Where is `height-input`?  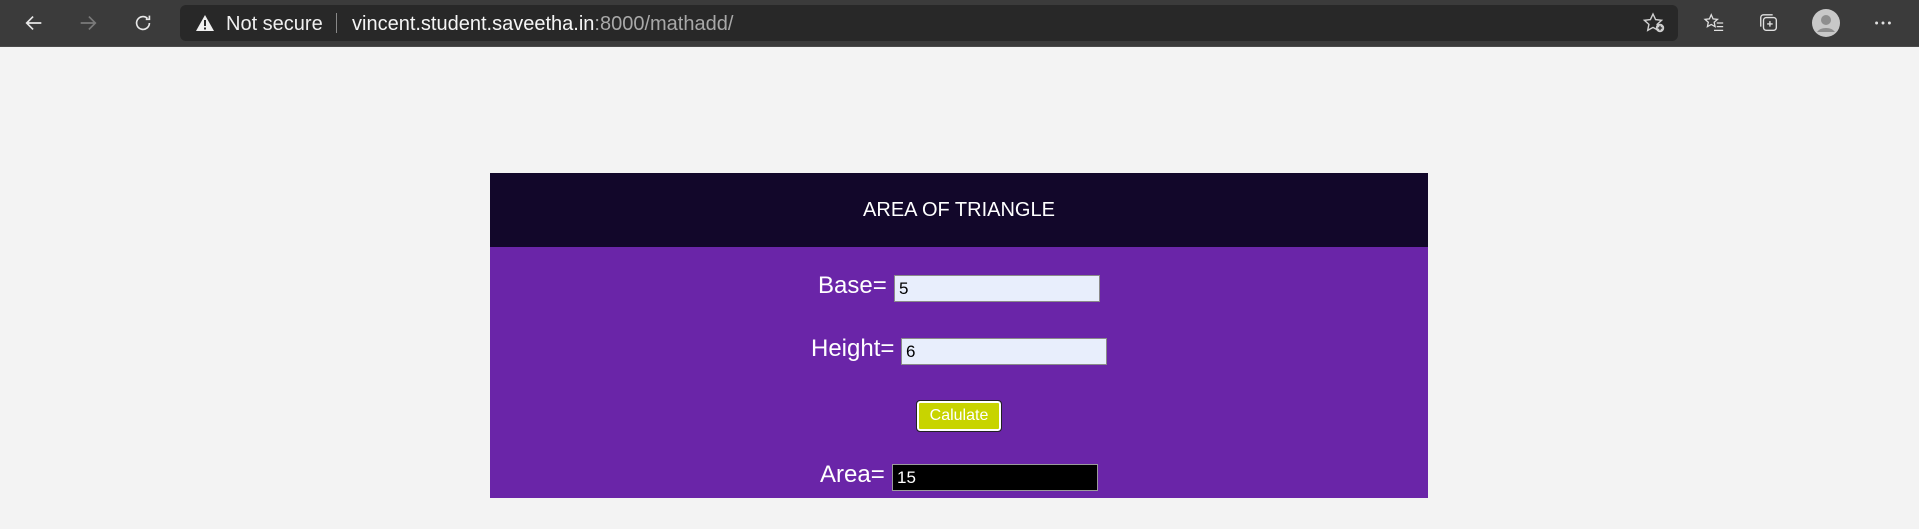
height-input is located at coordinates (1004, 351).